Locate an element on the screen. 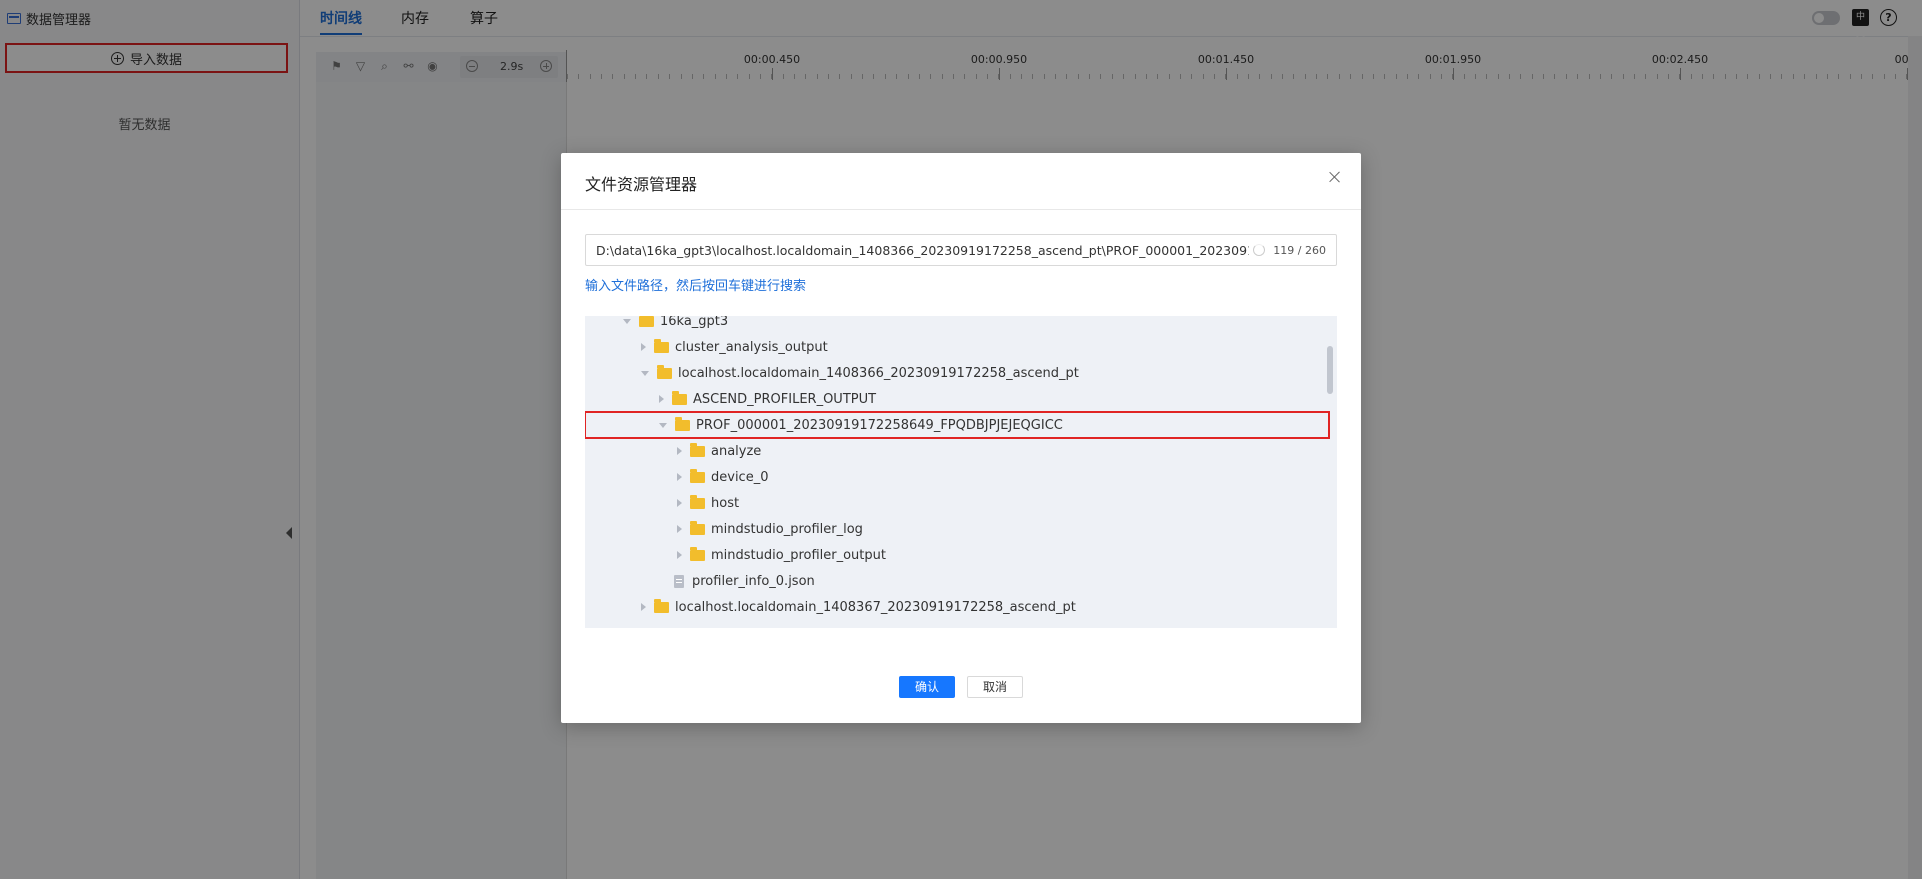  path-input-container: 119 / 260 is located at coordinates (961, 250).